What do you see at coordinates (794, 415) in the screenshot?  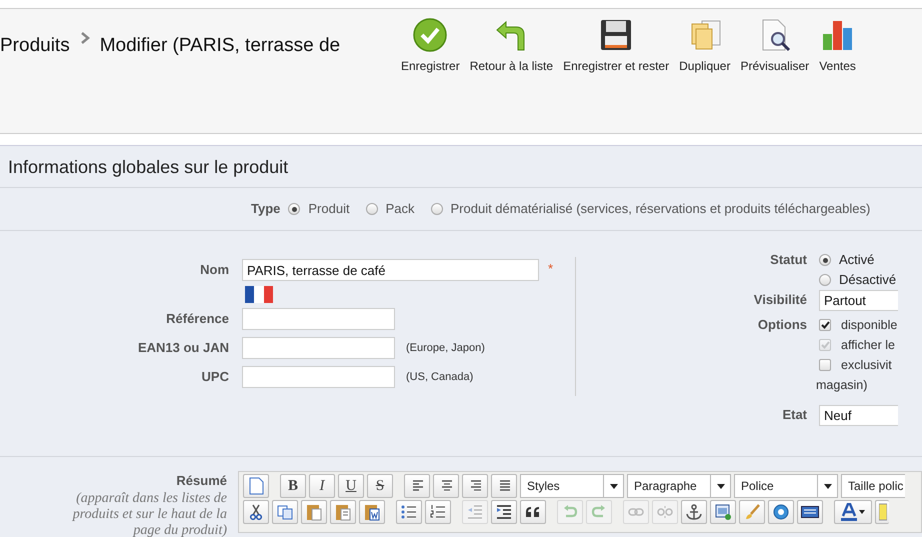 I see `field-label: Etat` at bounding box center [794, 415].